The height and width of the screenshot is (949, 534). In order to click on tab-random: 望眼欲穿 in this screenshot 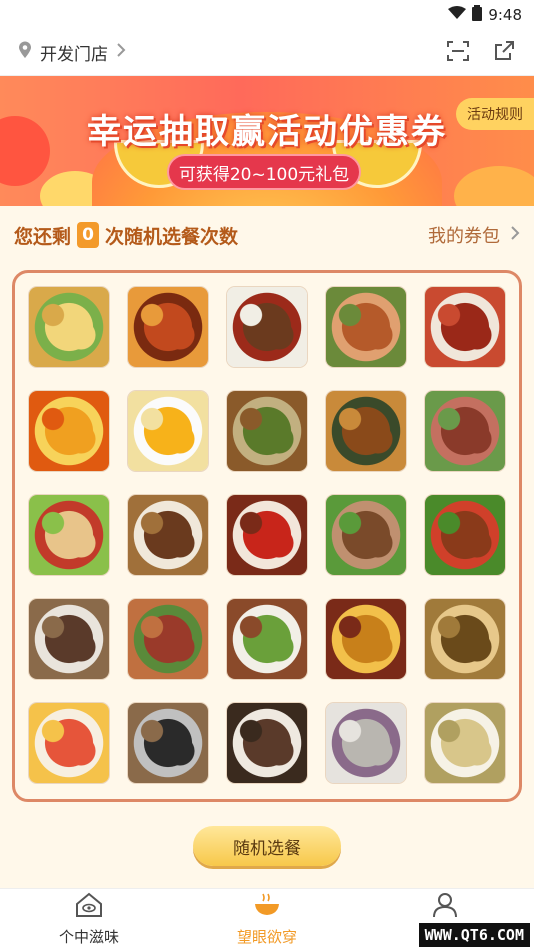, I will do `click(267, 919)`.